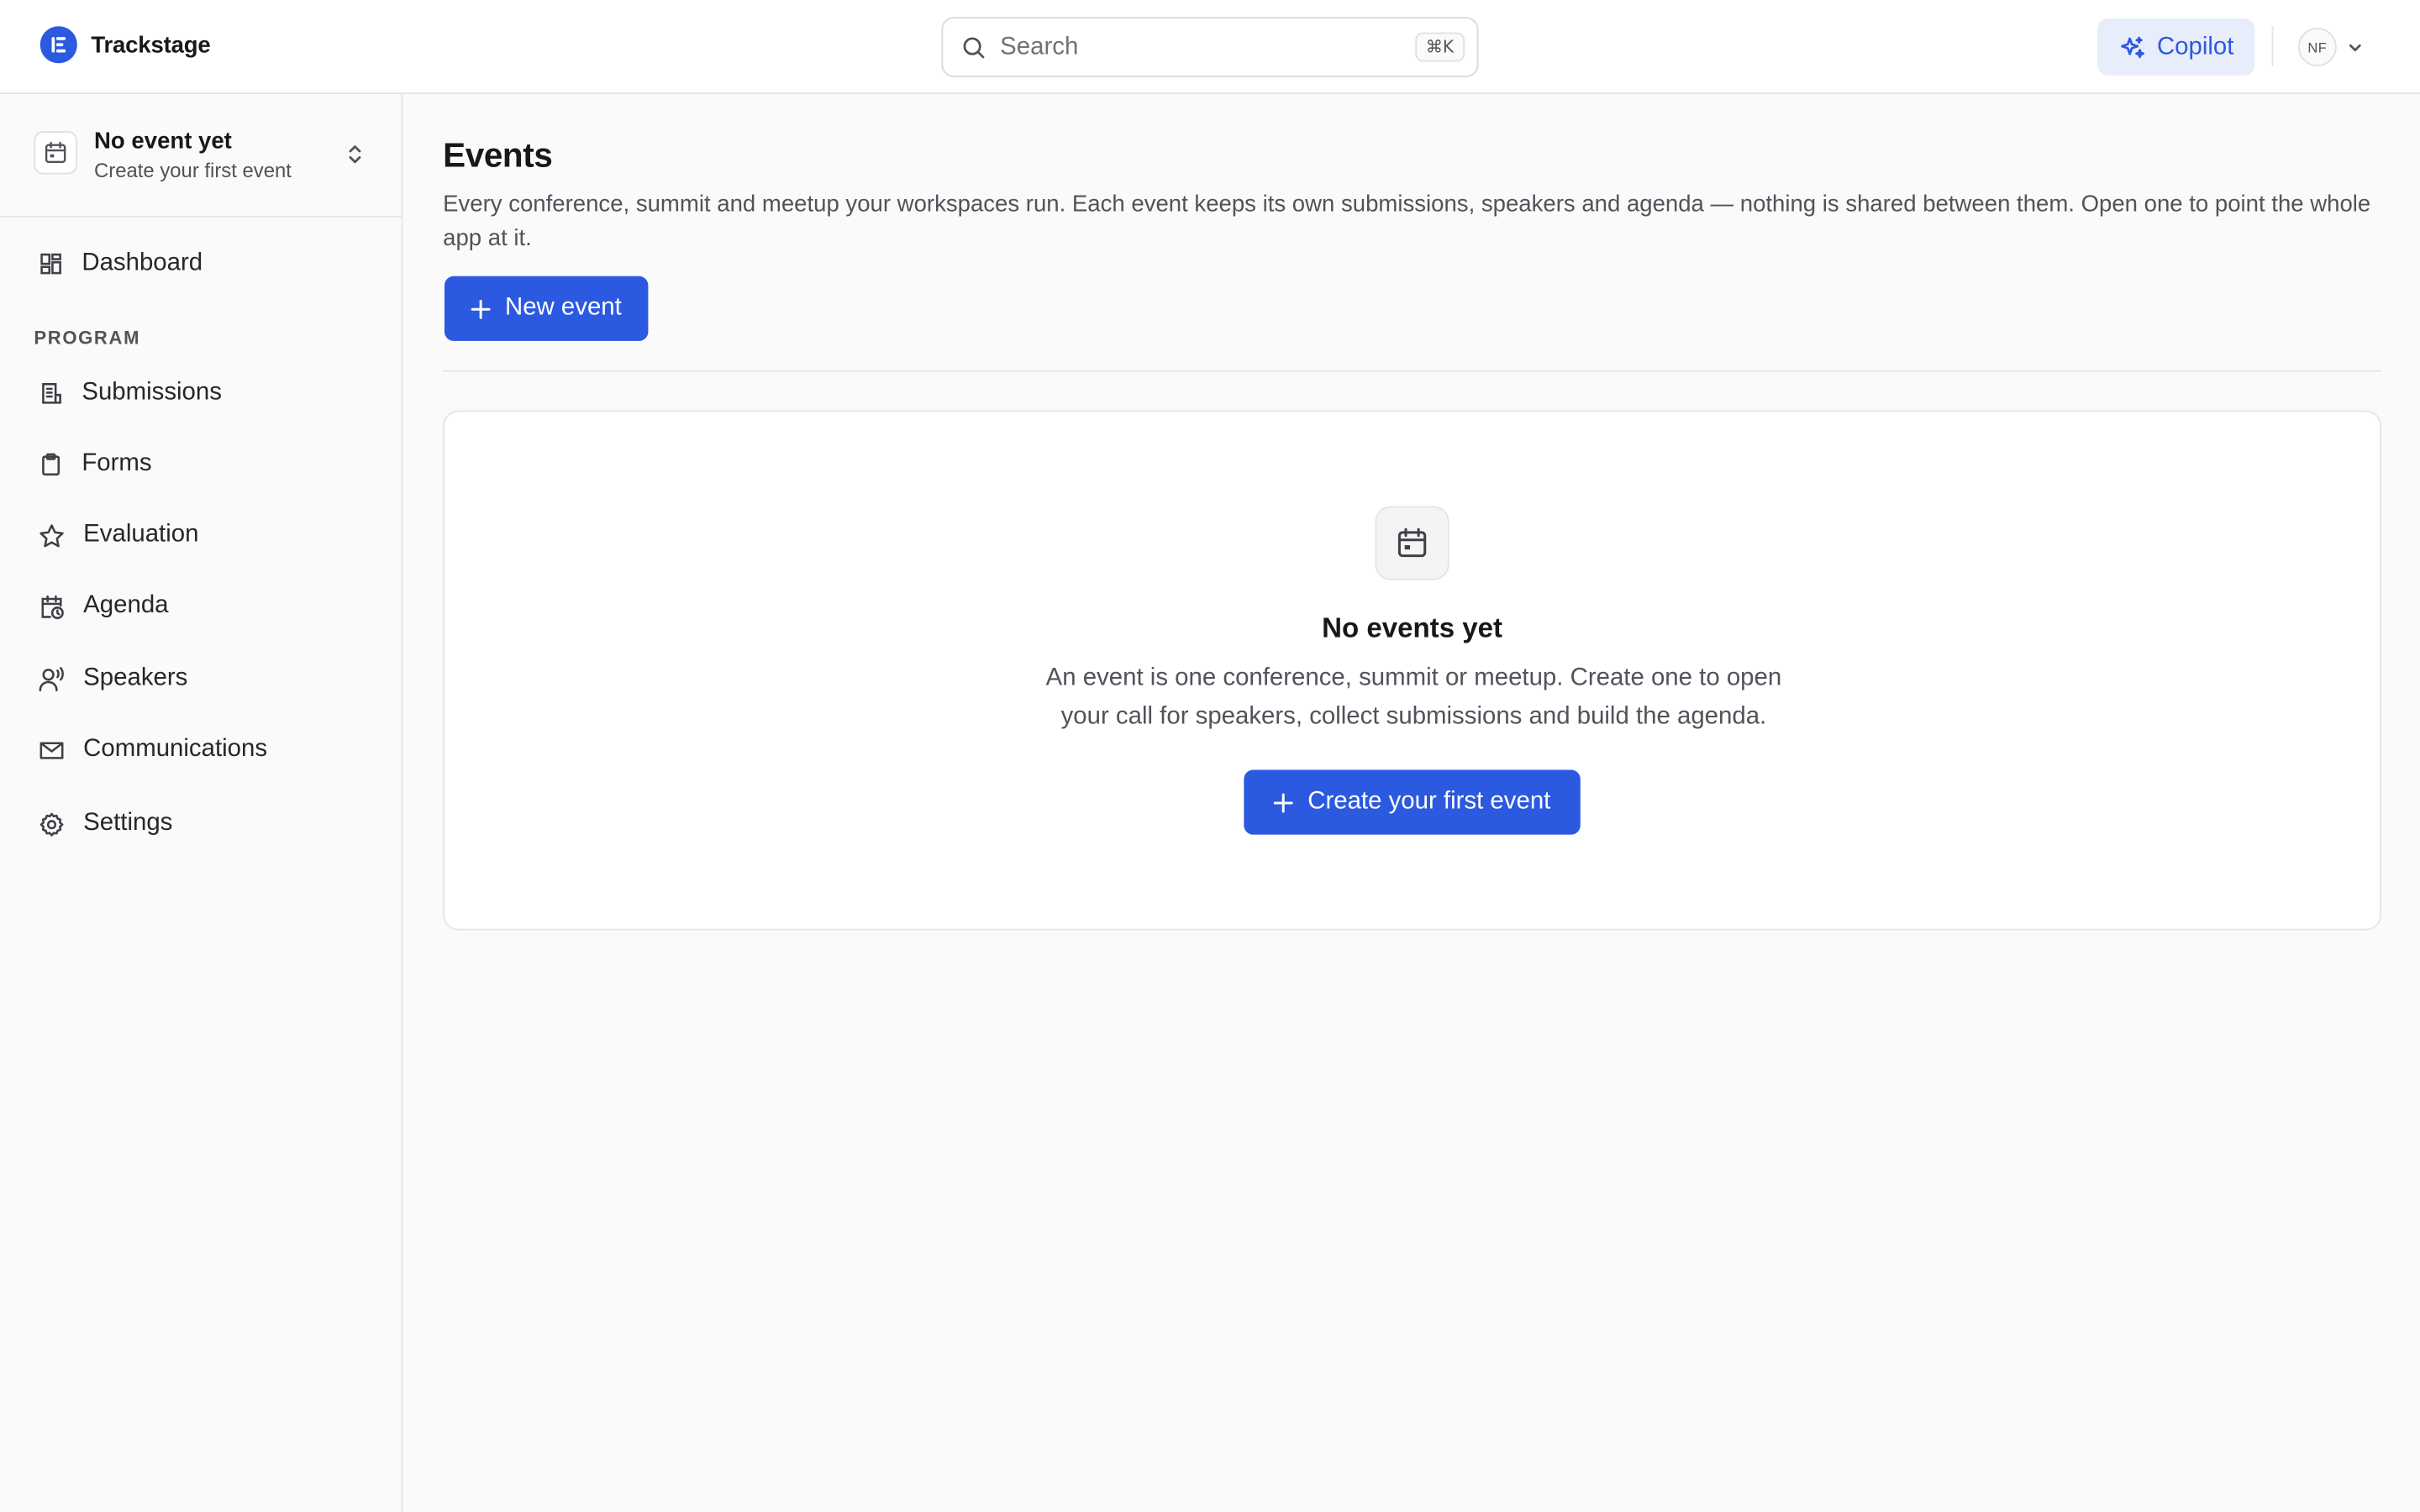 The image size is (2420, 1512). I want to click on speaker-icon, so click(52, 678).